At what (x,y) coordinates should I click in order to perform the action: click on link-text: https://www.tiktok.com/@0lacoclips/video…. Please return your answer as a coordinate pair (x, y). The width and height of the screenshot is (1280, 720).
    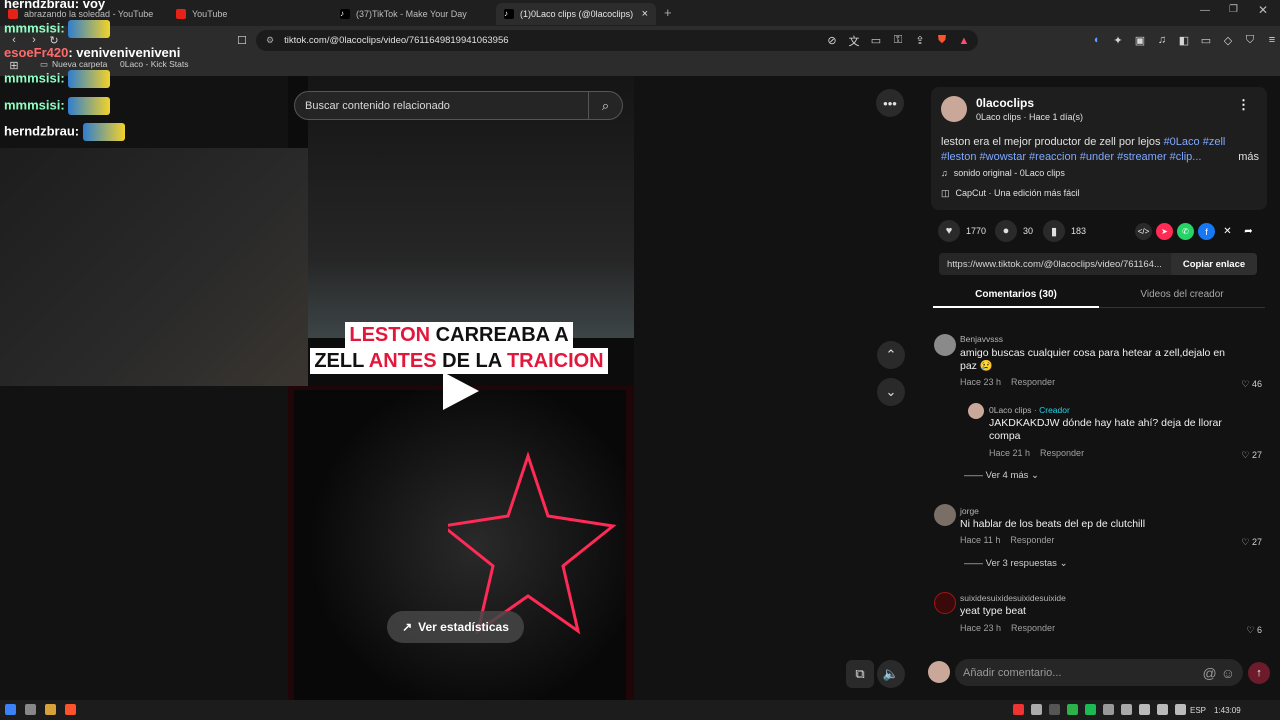
    Looking at the image, I should click on (1054, 264).